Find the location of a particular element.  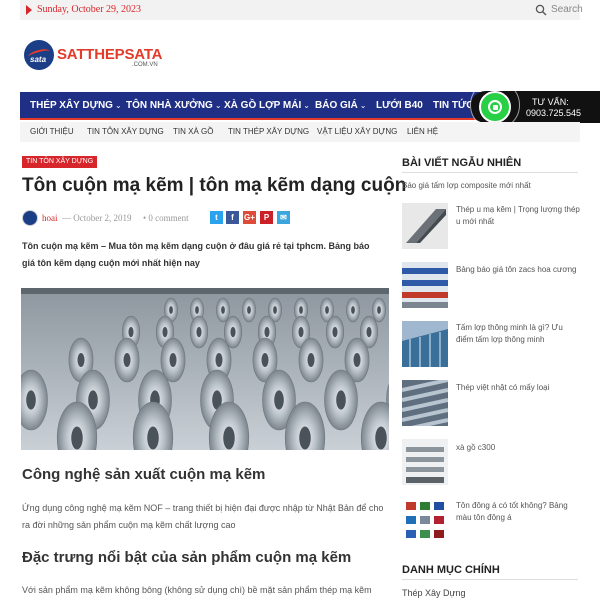

color-chart-thumb is located at coordinates (425, 521).